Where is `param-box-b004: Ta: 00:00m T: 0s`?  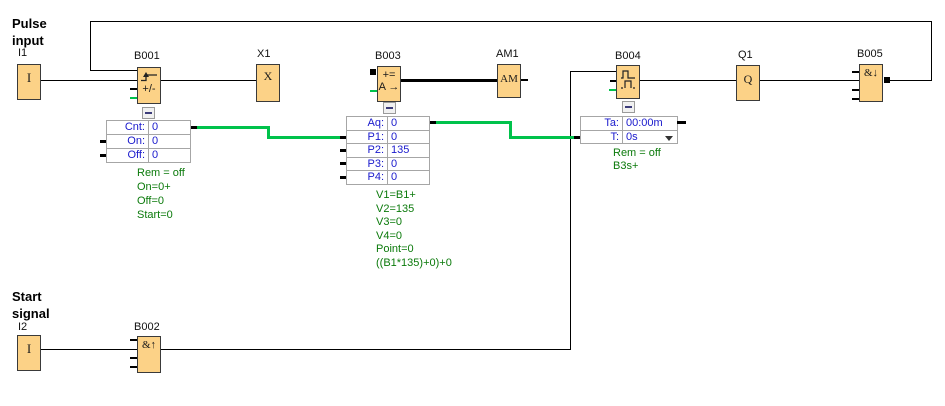 param-box-b004: Ta: 00:00m T: 0s is located at coordinates (629, 130).